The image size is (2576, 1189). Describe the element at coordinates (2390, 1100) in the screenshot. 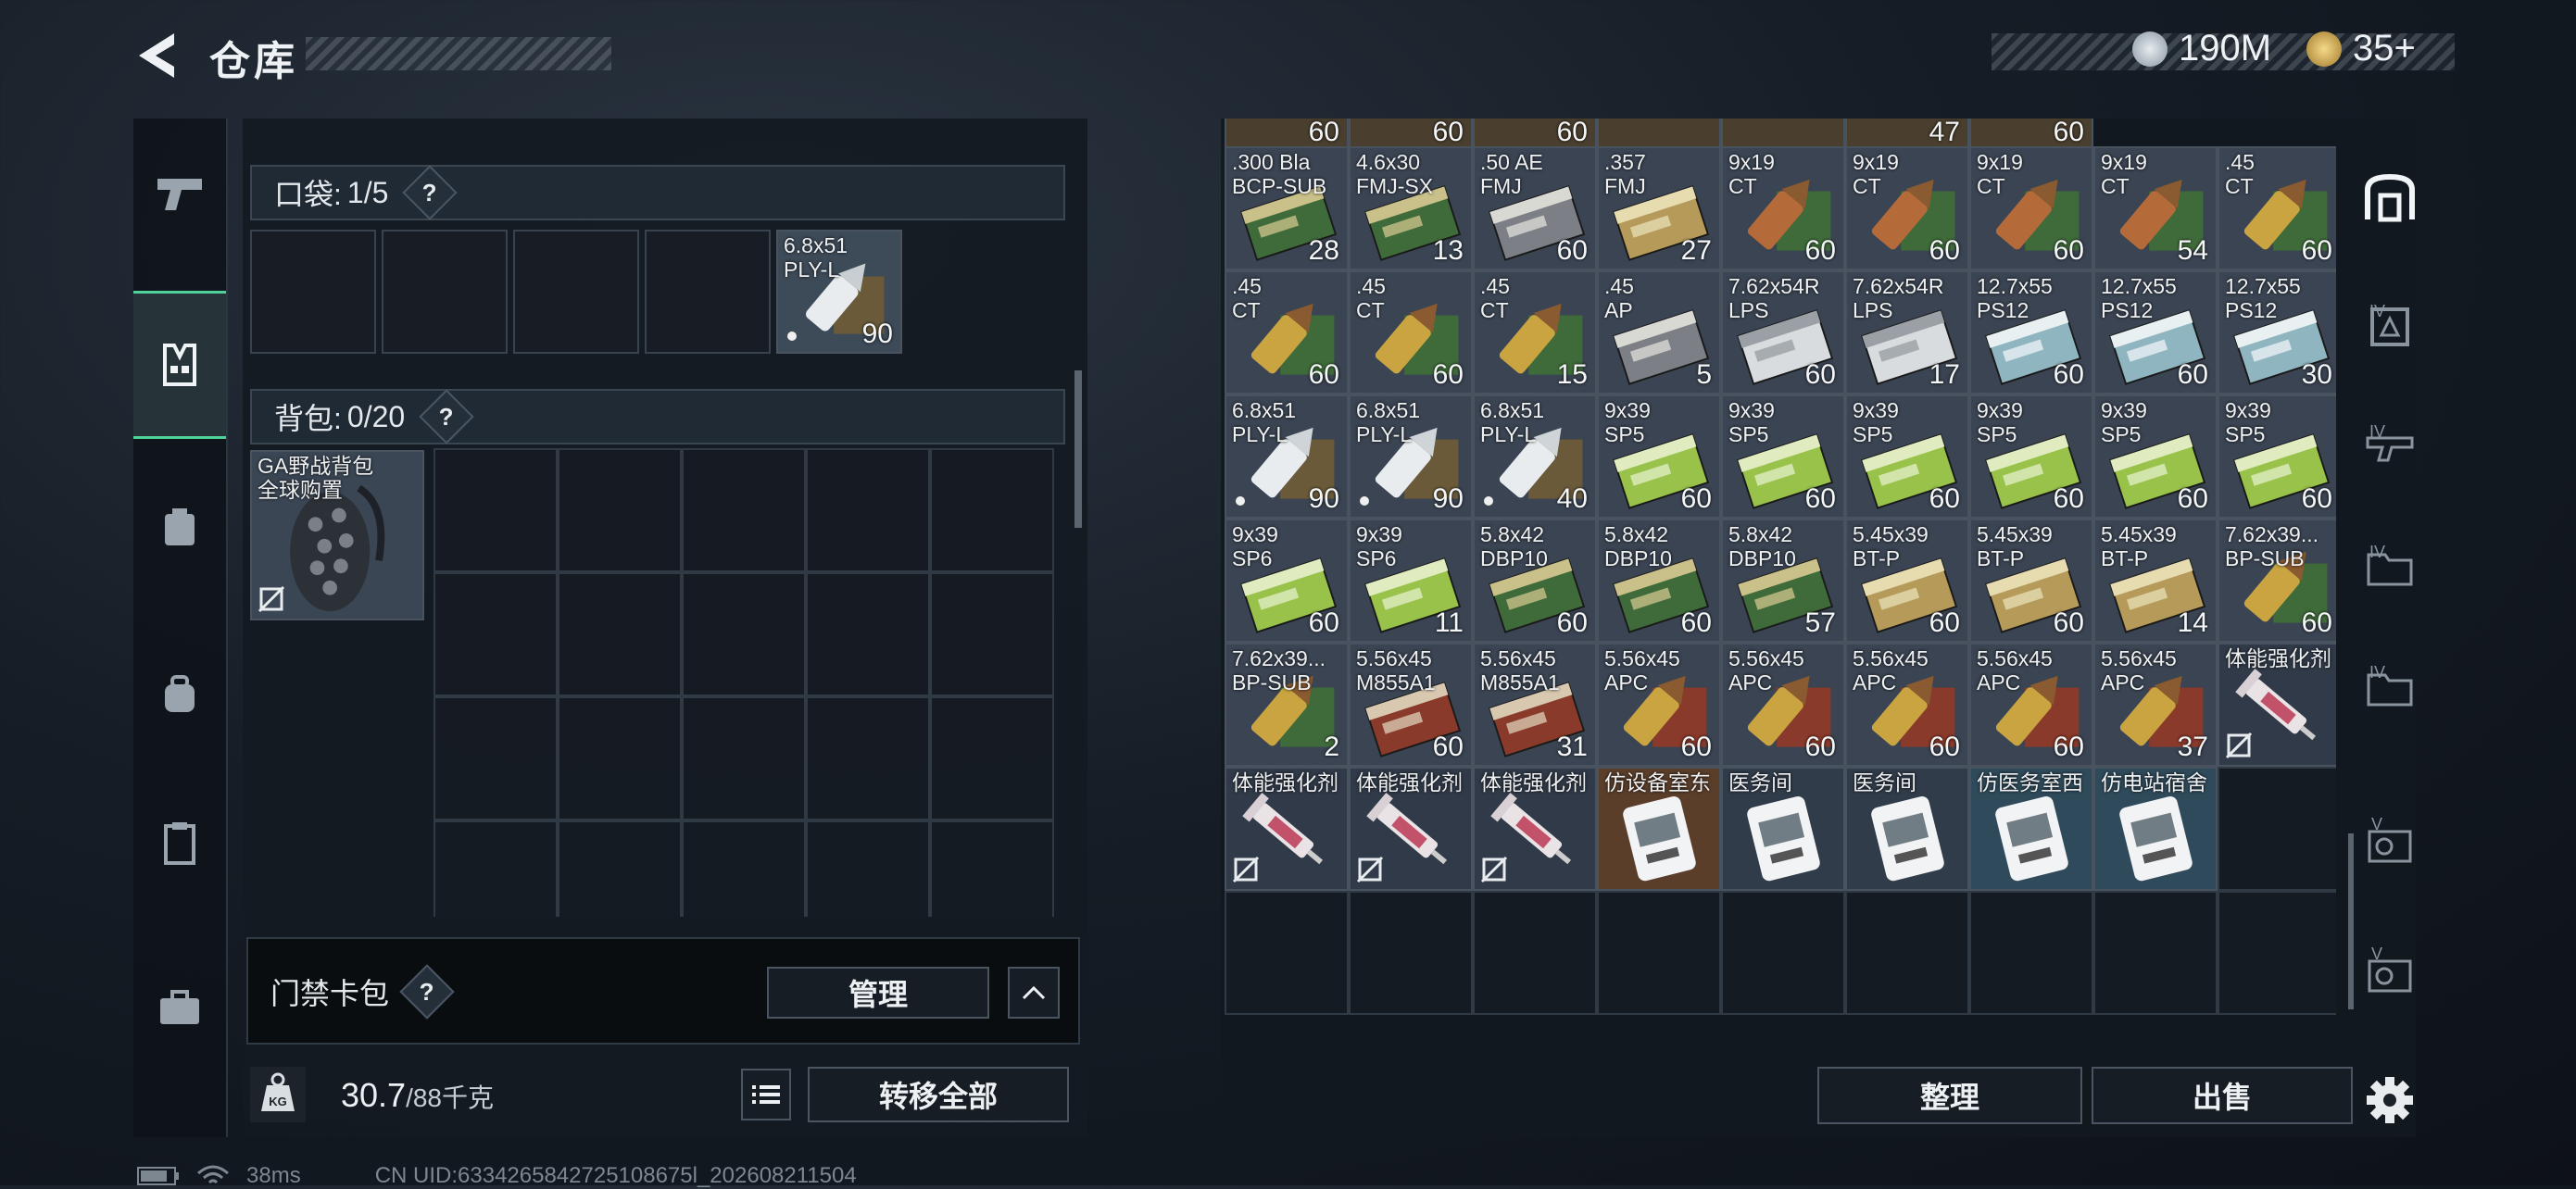

I see `settings-button` at that location.